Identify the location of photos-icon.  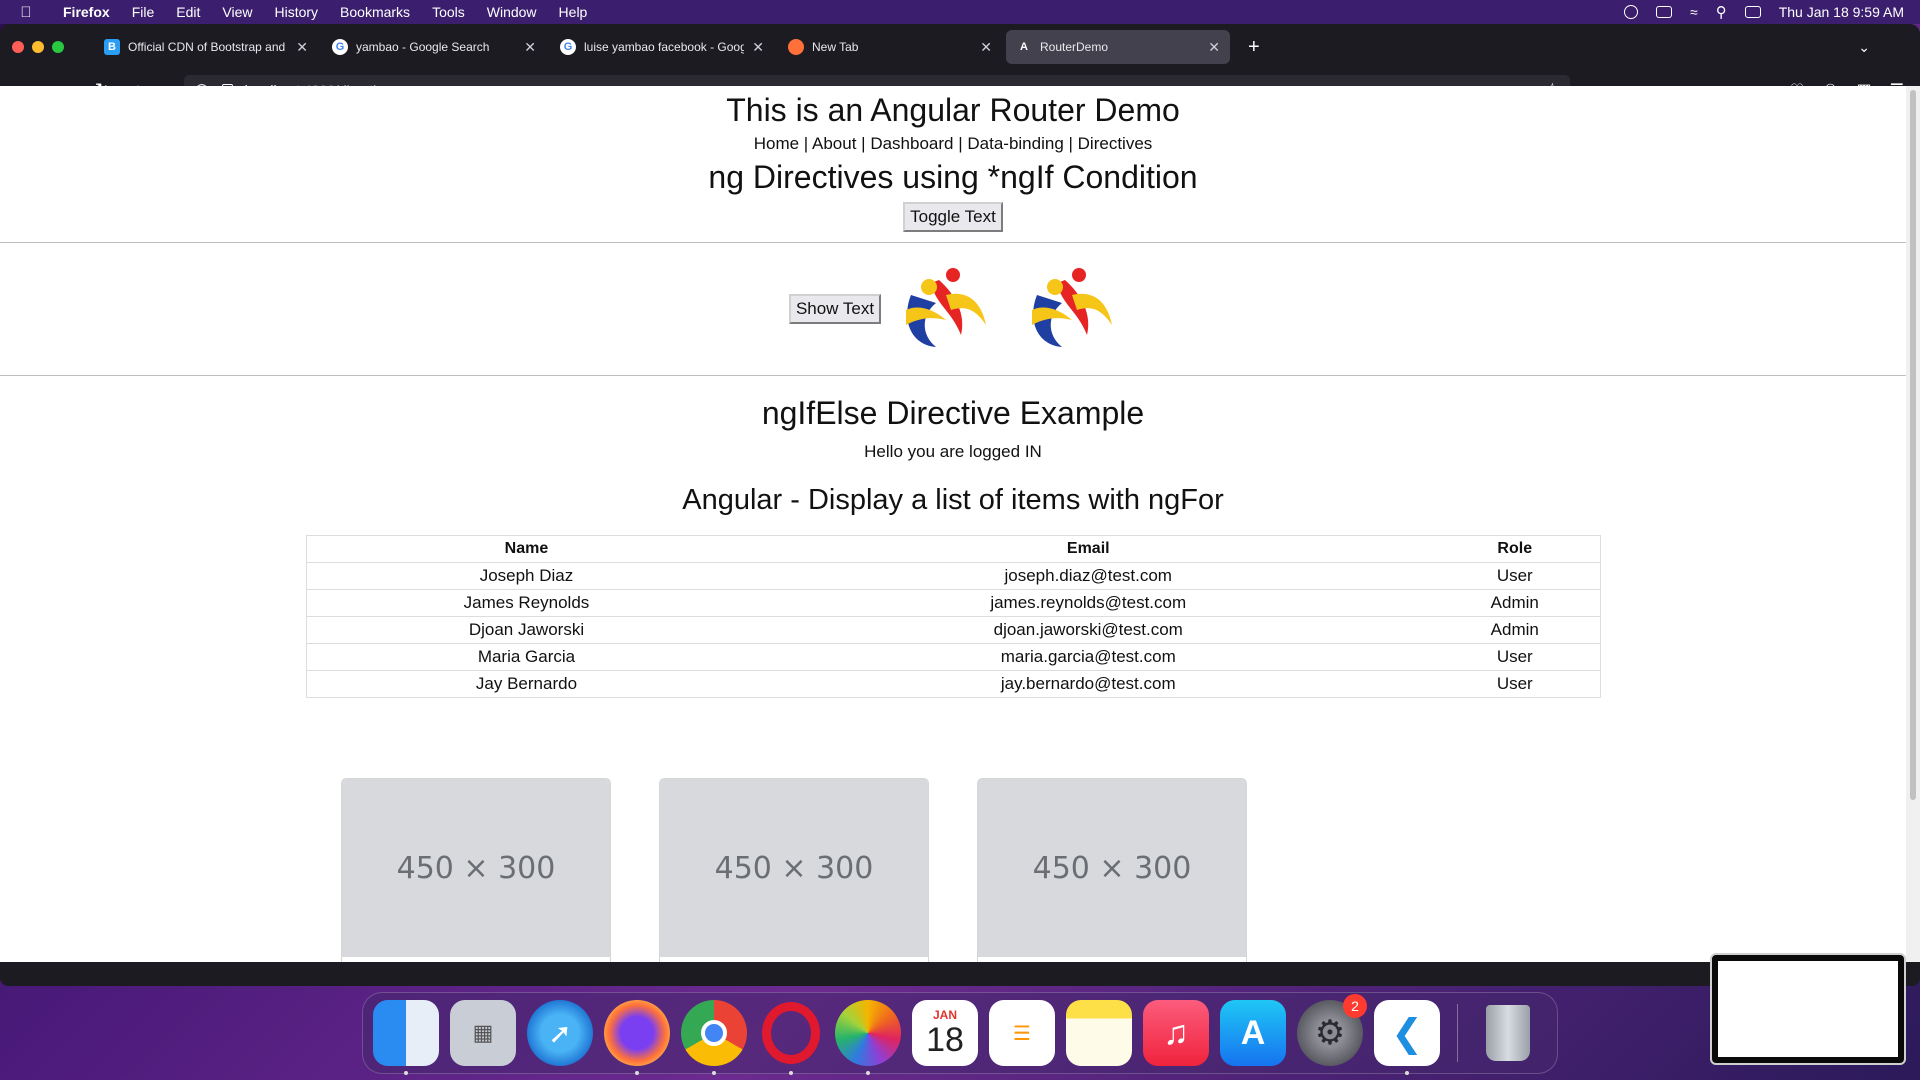
(868, 1037).